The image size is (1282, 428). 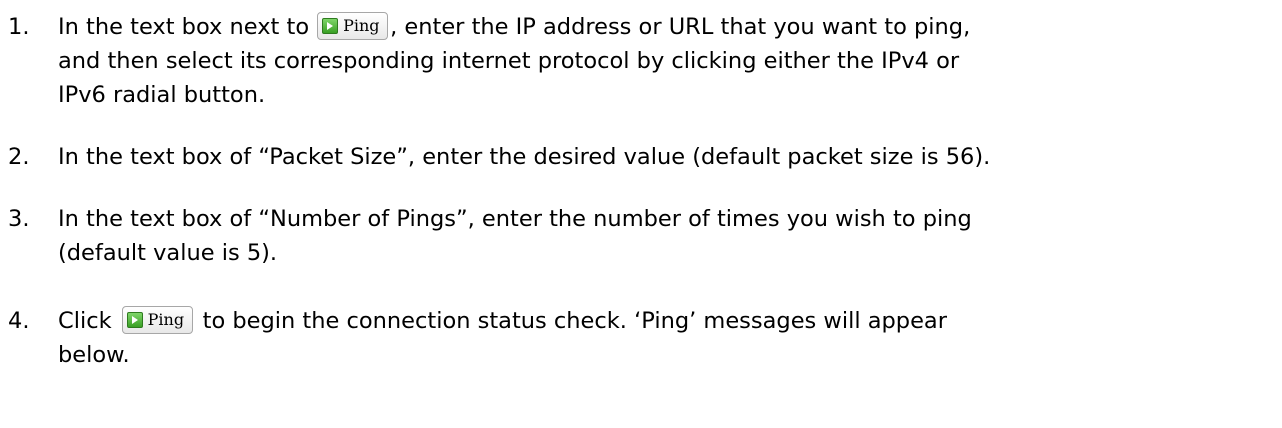 I want to click on step-1-text-before-button: In the text box next to, so click(x=184, y=27).